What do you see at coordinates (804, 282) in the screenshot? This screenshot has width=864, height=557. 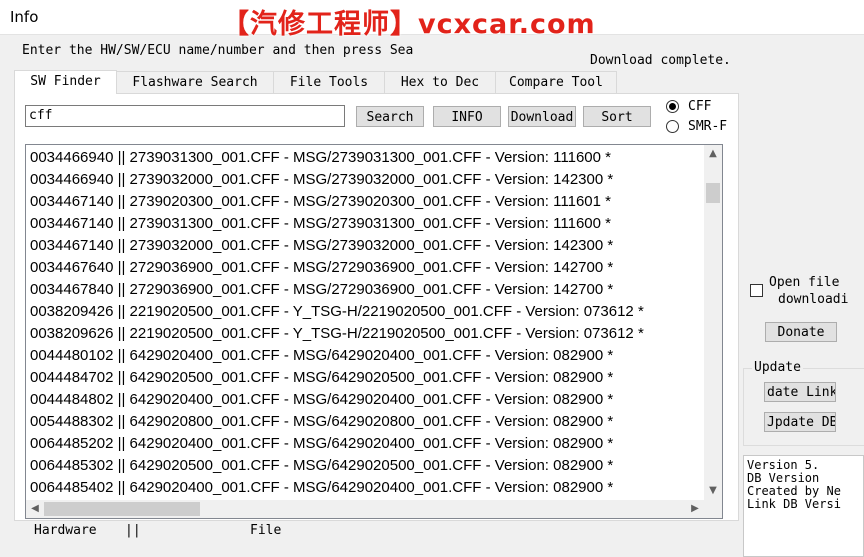 I see `open-file-label: Open file` at bounding box center [804, 282].